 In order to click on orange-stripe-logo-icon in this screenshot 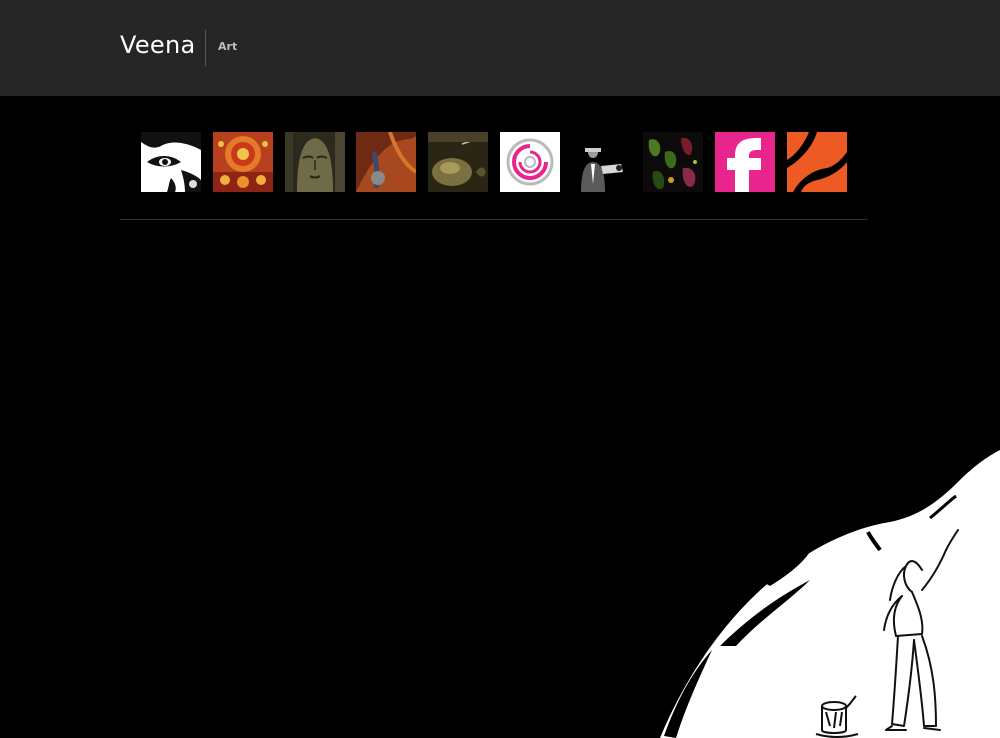, I will do `click(817, 162)`.